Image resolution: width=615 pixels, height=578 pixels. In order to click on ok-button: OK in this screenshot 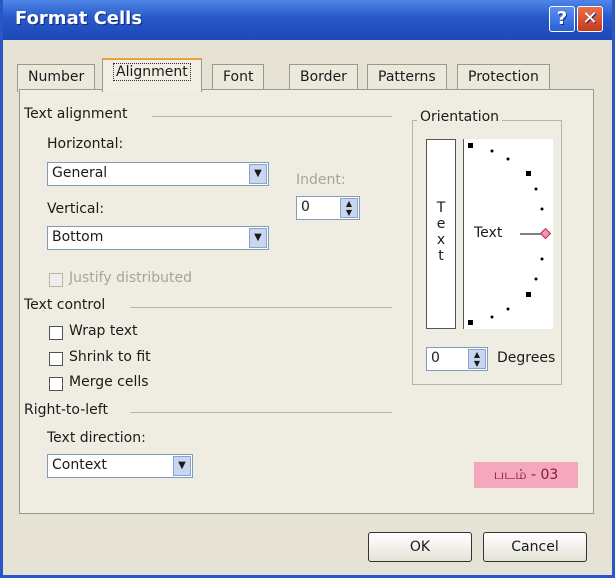, I will do `click(420, 547)`.